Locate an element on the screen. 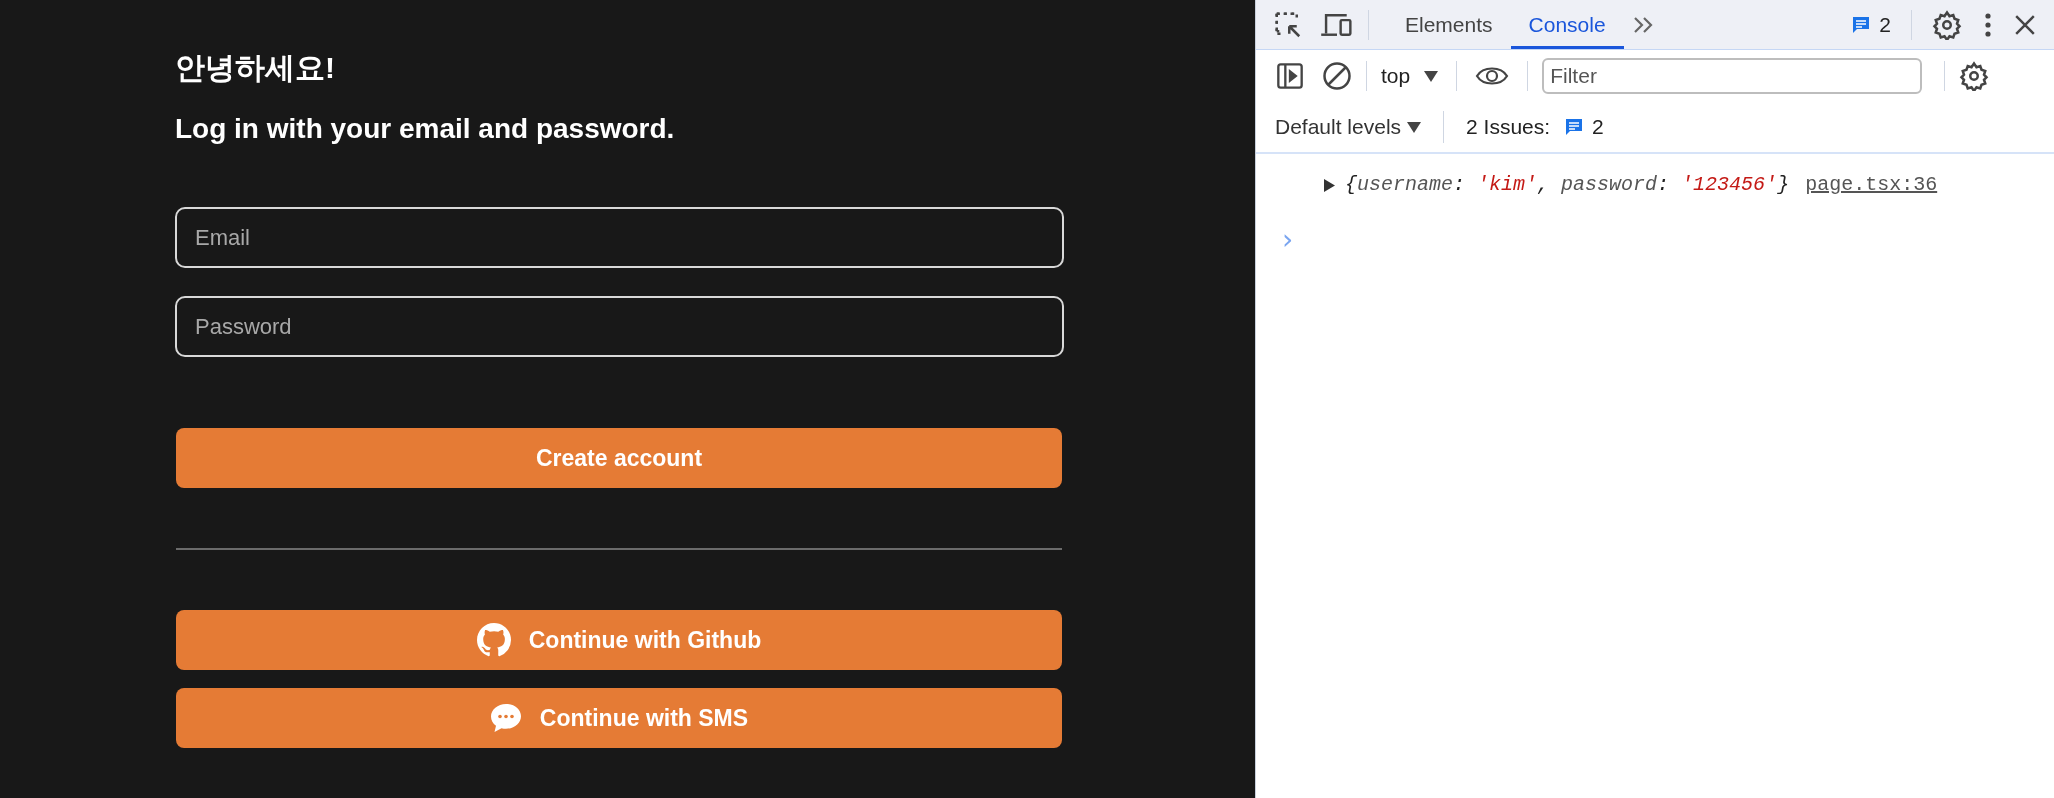  email-field: Email is located at coordinates (619, 237).